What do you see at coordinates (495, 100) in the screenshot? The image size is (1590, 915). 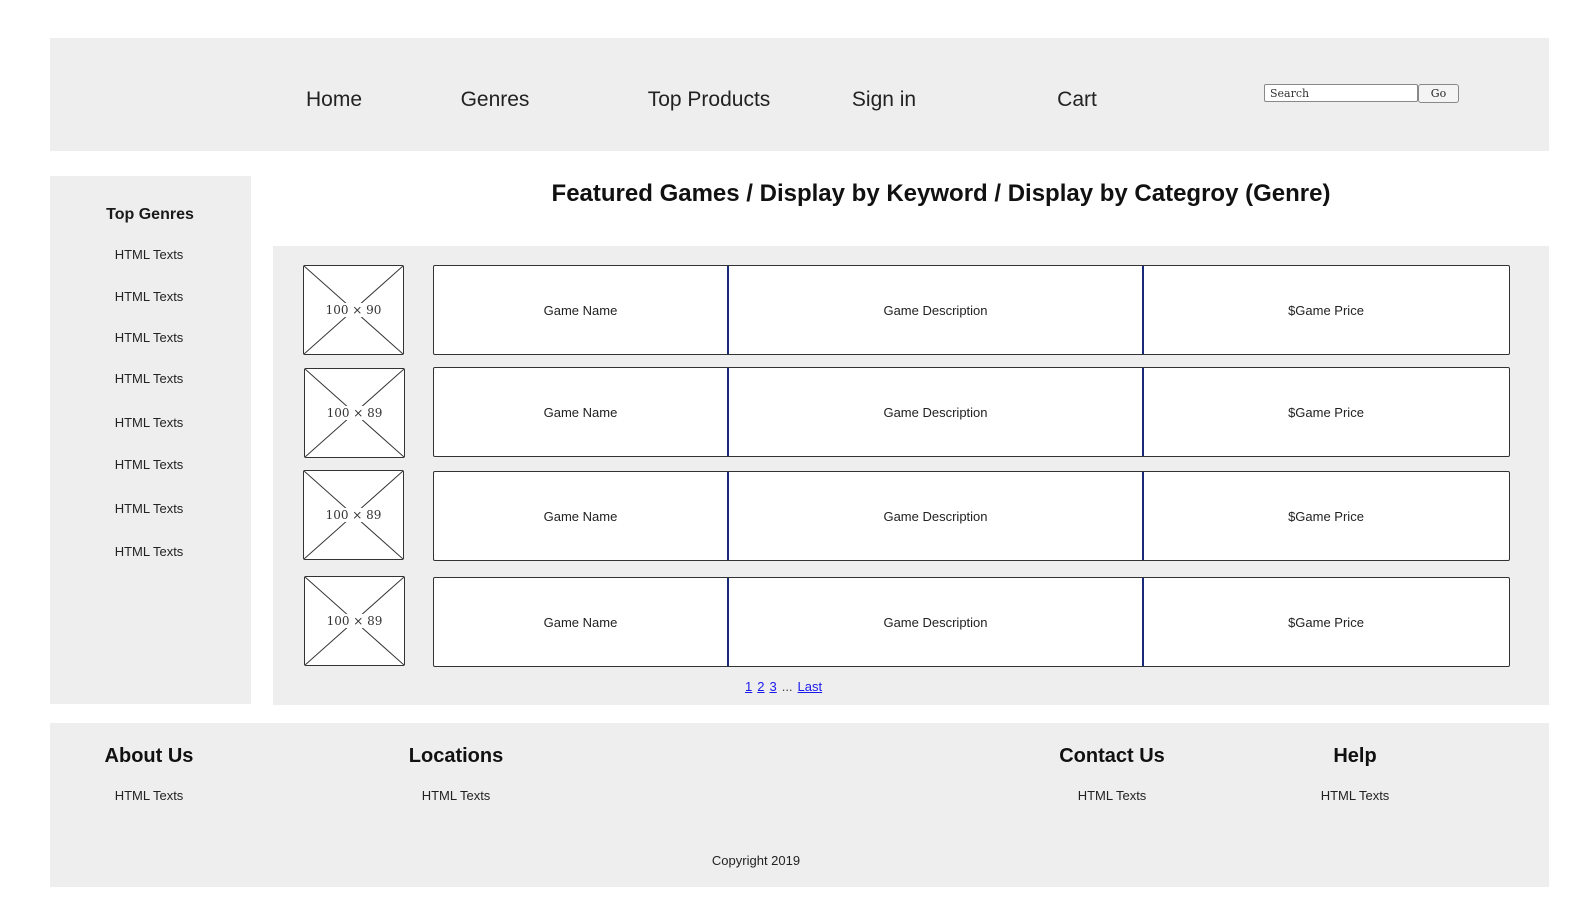 I see `nav-genres: Genres` at bounding box center [495, 100].